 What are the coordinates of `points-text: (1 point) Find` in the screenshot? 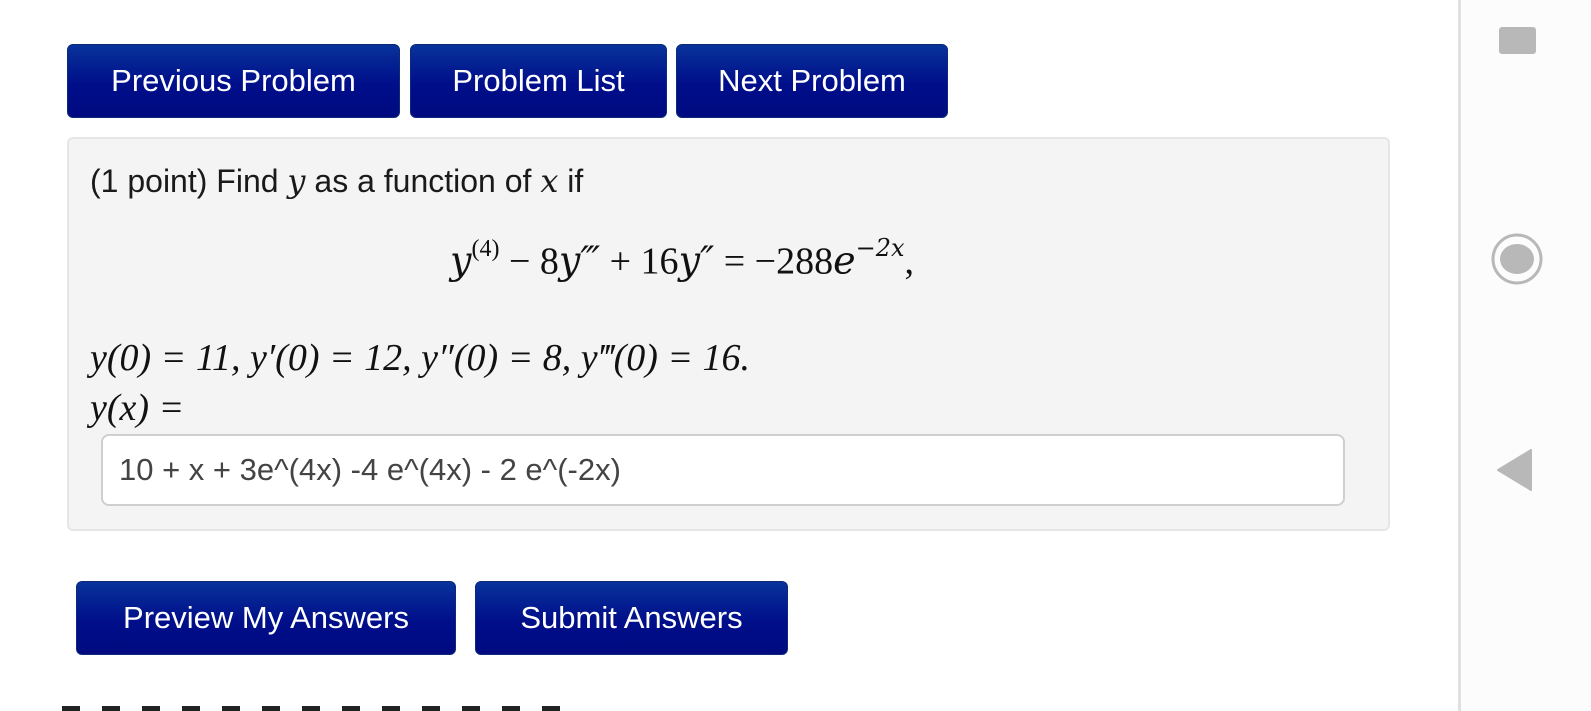 It's located at (184, 181).